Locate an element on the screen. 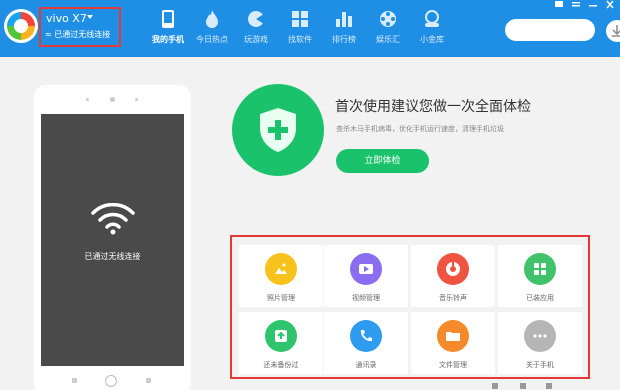 The image size is (620, 390). contacts-icon is located at coordinates (366, 336).